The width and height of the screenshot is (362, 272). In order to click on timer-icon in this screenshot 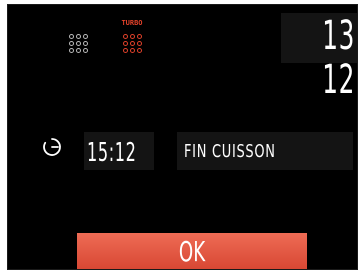, I will do `click(52, 147)`.